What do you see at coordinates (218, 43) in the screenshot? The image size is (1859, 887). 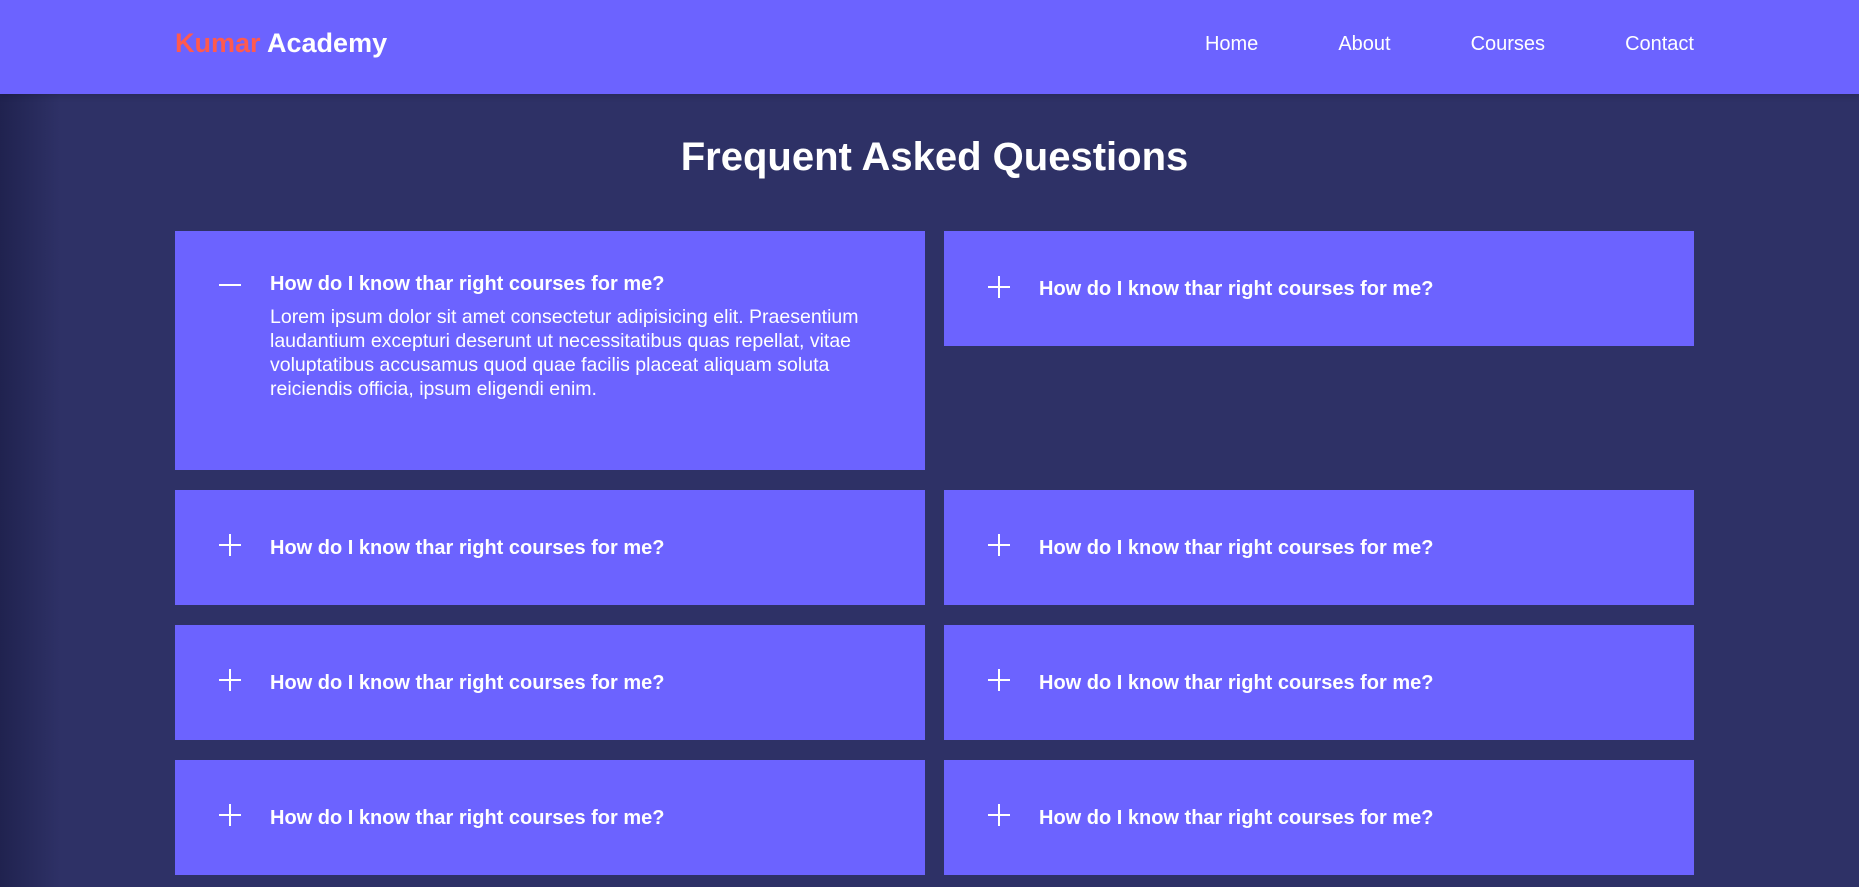 I see `brand-name-first: Kumar` at bounding box center [218, 43].